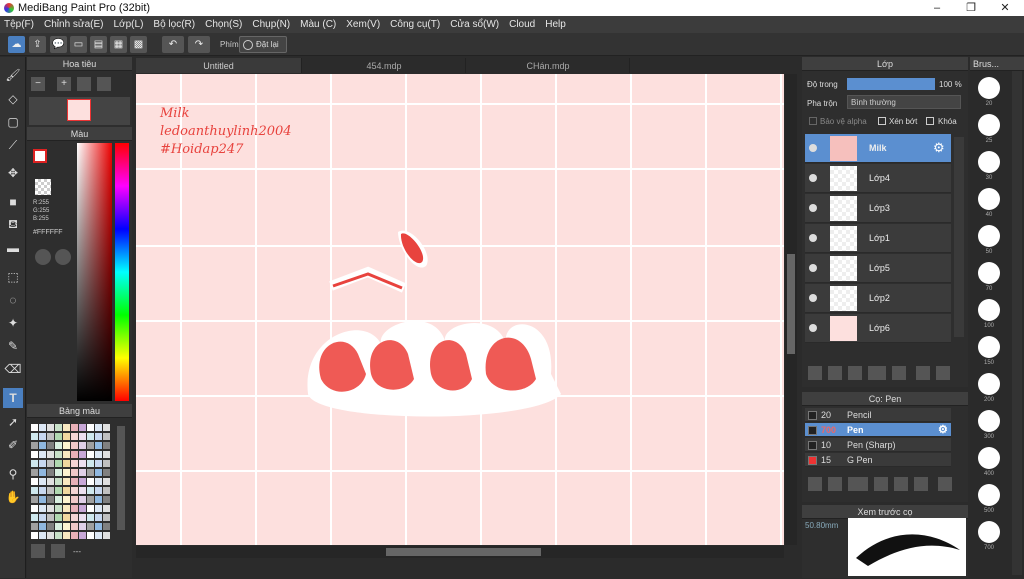 The image size is (1024, 579). I want to click on new-palette-icon, so click(38, 551).